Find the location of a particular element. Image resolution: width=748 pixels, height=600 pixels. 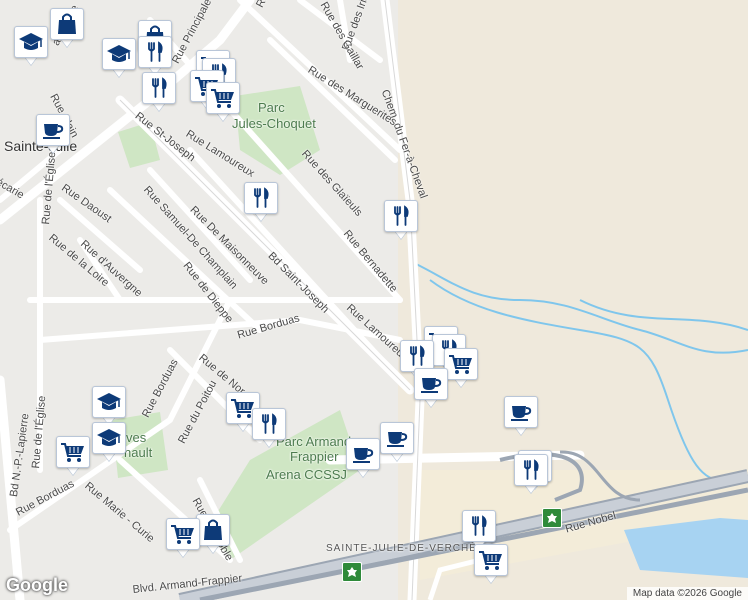

place-label: Jules-Choquet is located at coordinates (274, 123).